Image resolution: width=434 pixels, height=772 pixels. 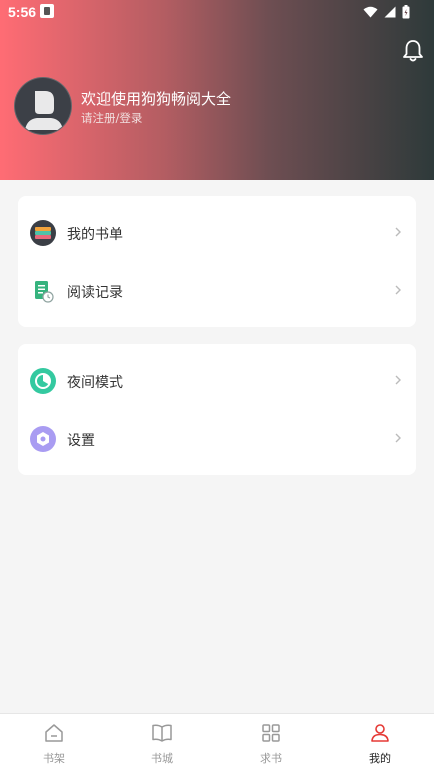 I want to click on menu-item-label: 夜间模式, so click(x=95, y=383).